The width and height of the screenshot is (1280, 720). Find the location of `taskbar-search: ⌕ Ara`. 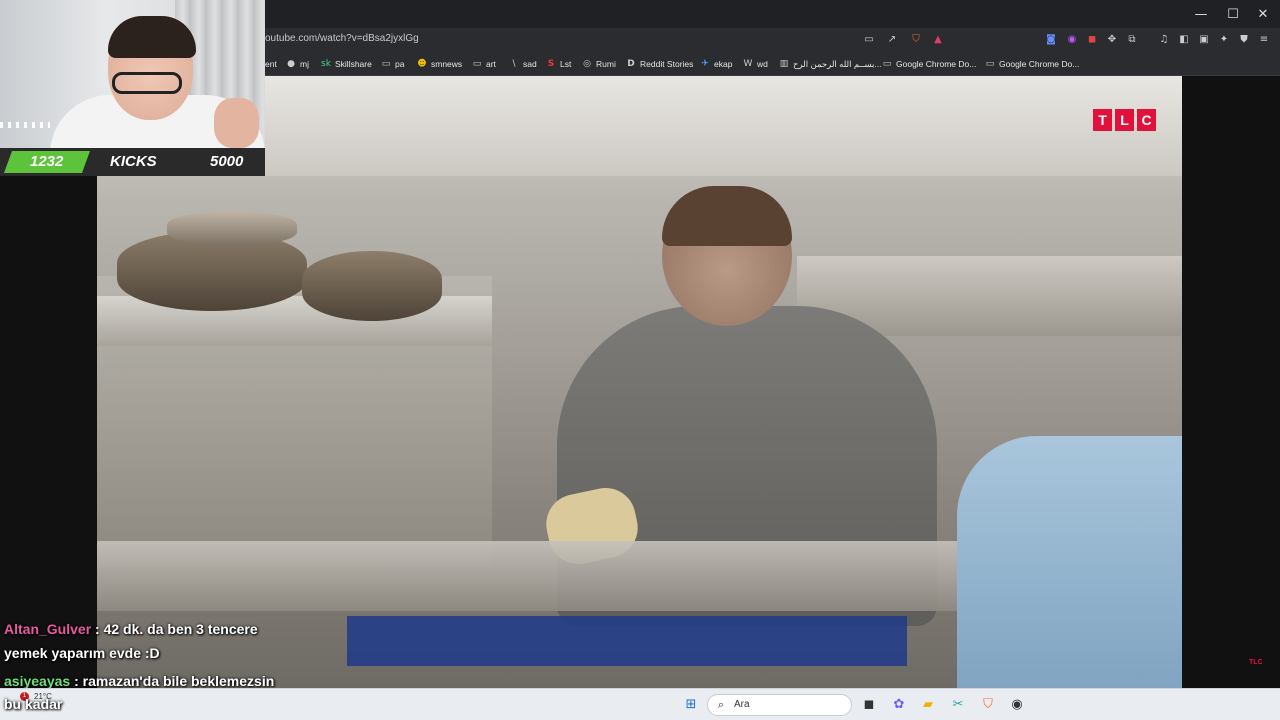

taskbar-search: ⌕ Ara is located at coordinates (779, 705).